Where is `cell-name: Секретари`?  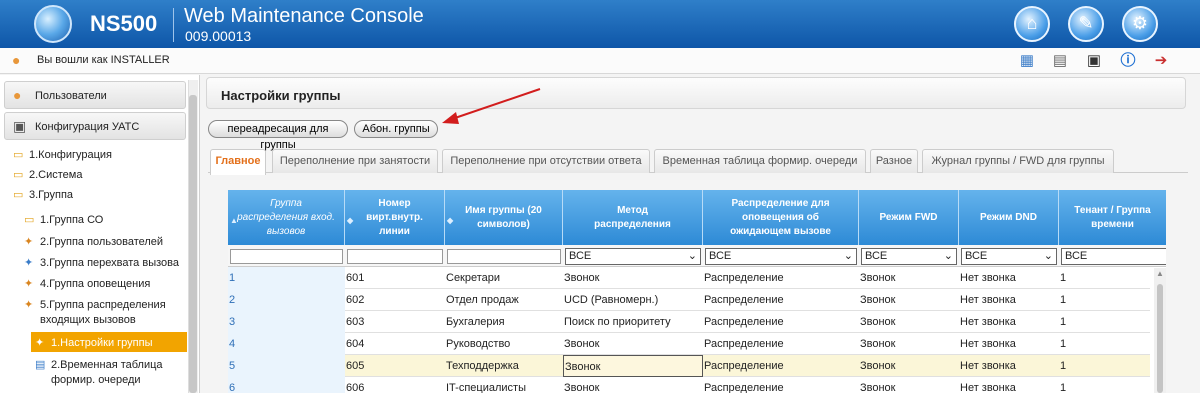
cell-name: Секретари is located at coordinates (473, 278).